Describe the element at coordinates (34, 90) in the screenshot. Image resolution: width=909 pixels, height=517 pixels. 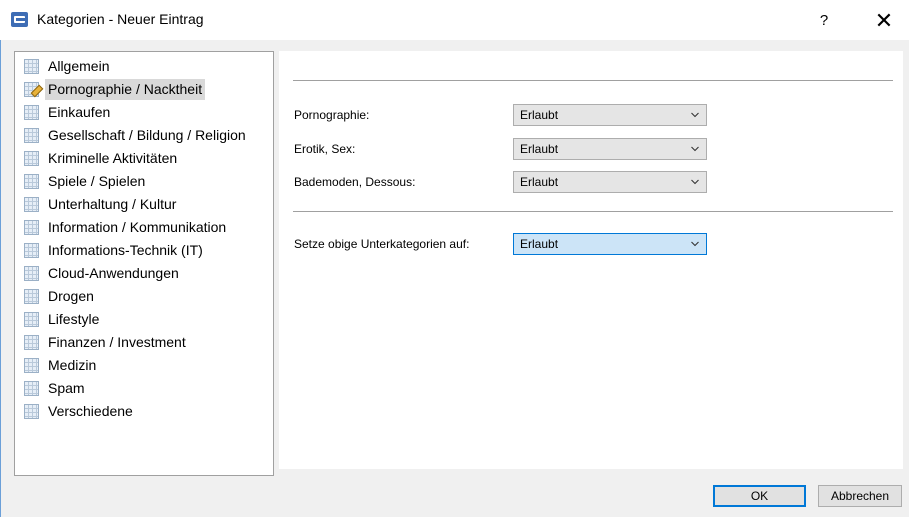
I see `grid-edit-icon` at that location.